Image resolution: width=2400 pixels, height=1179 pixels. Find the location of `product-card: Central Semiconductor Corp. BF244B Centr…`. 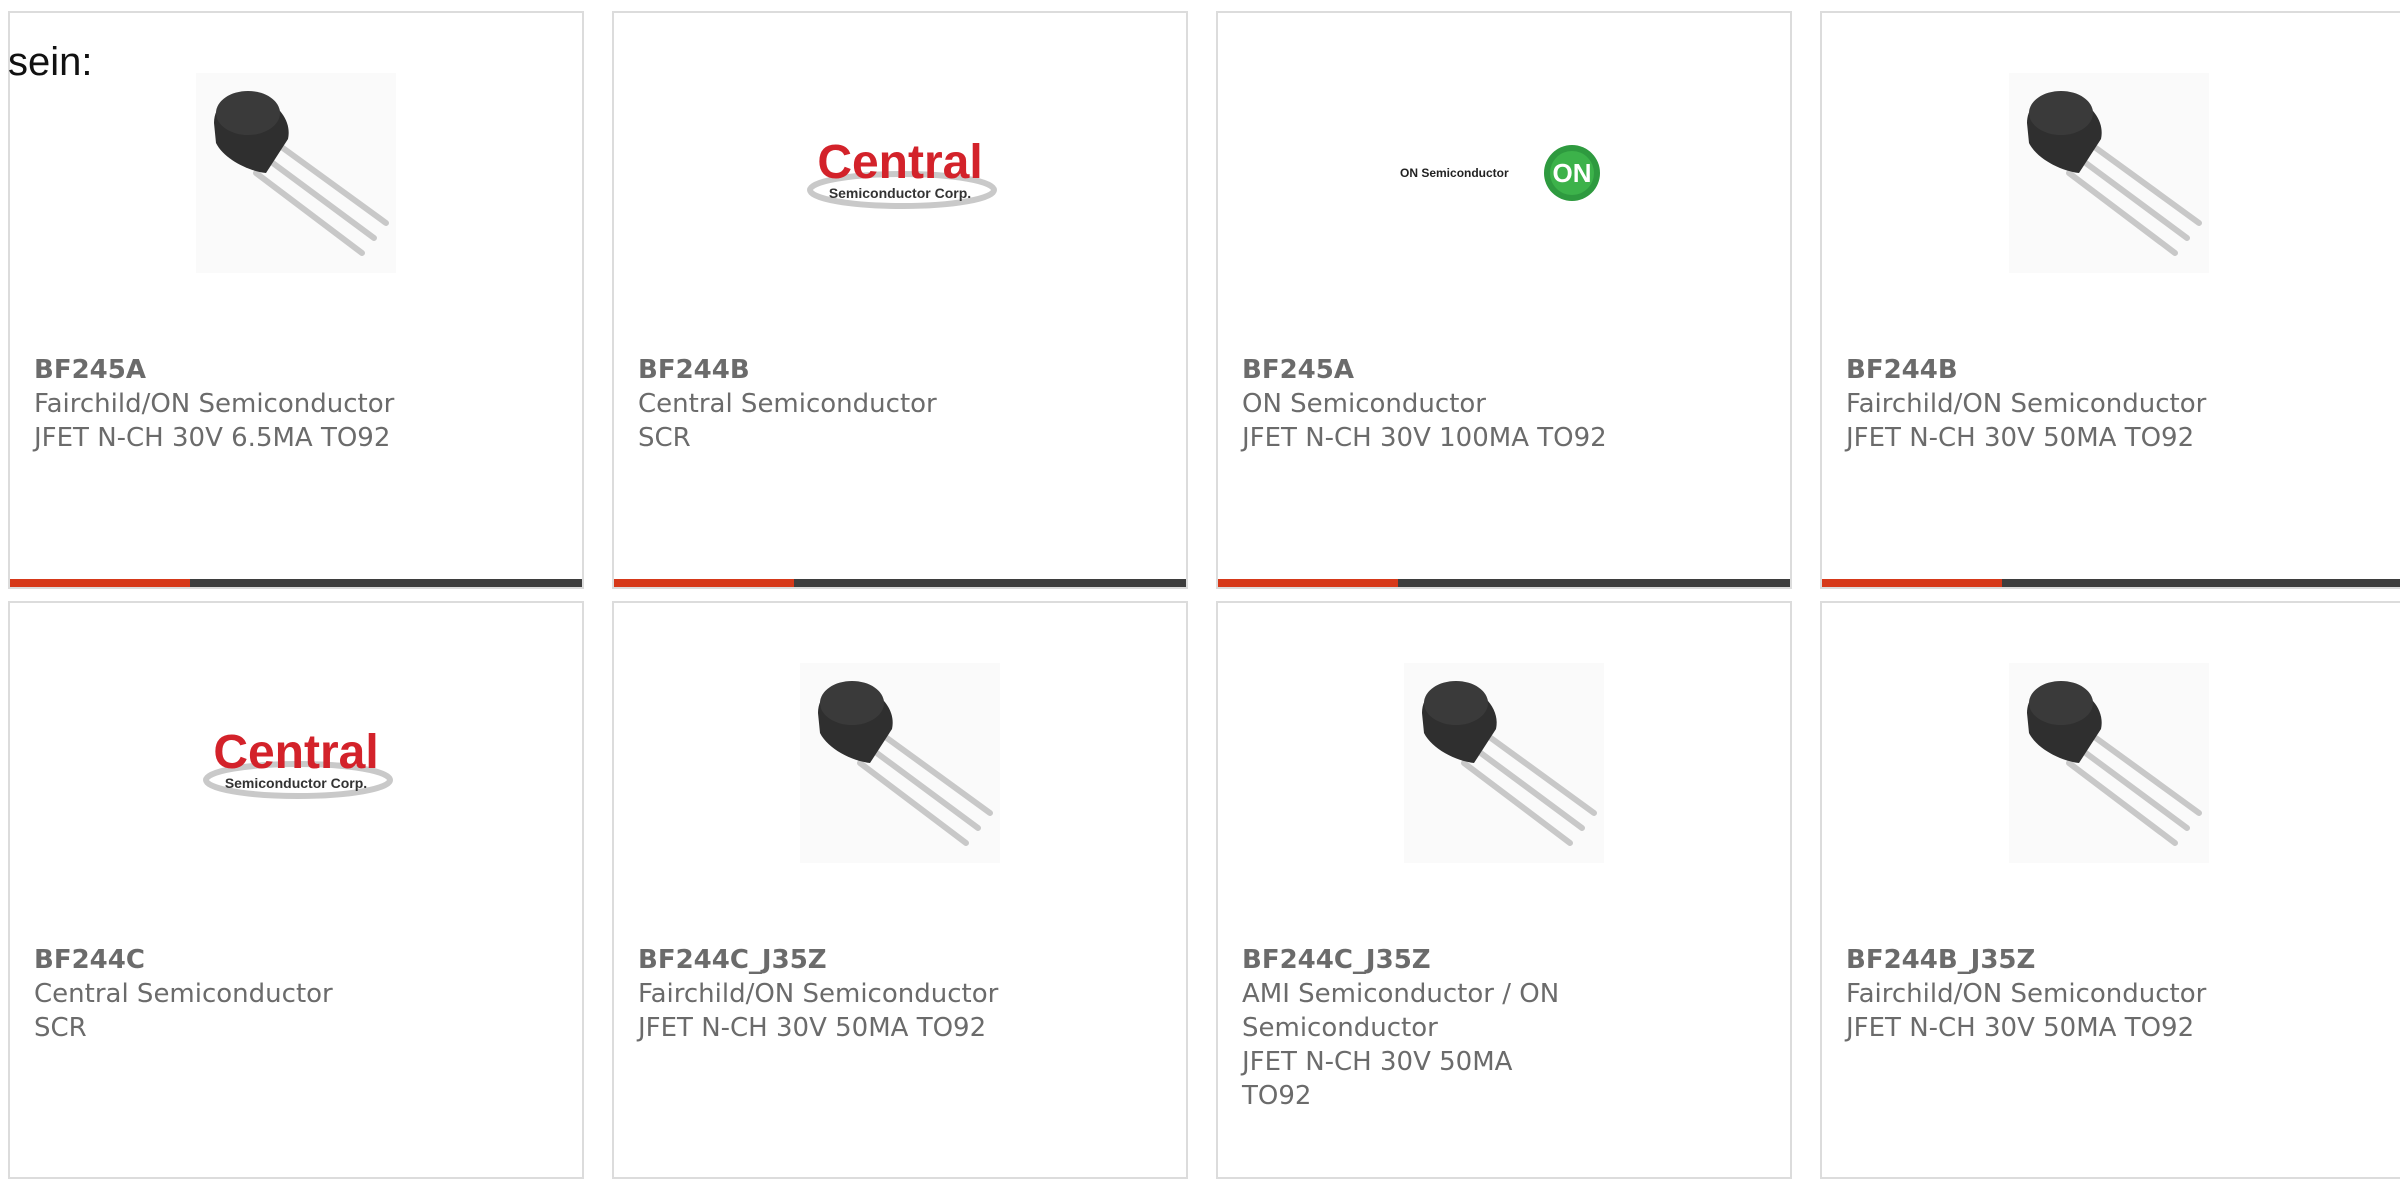

product-card: Central Semiconductor Corp. BF244B Centr… is located at coordinates (900, 300).